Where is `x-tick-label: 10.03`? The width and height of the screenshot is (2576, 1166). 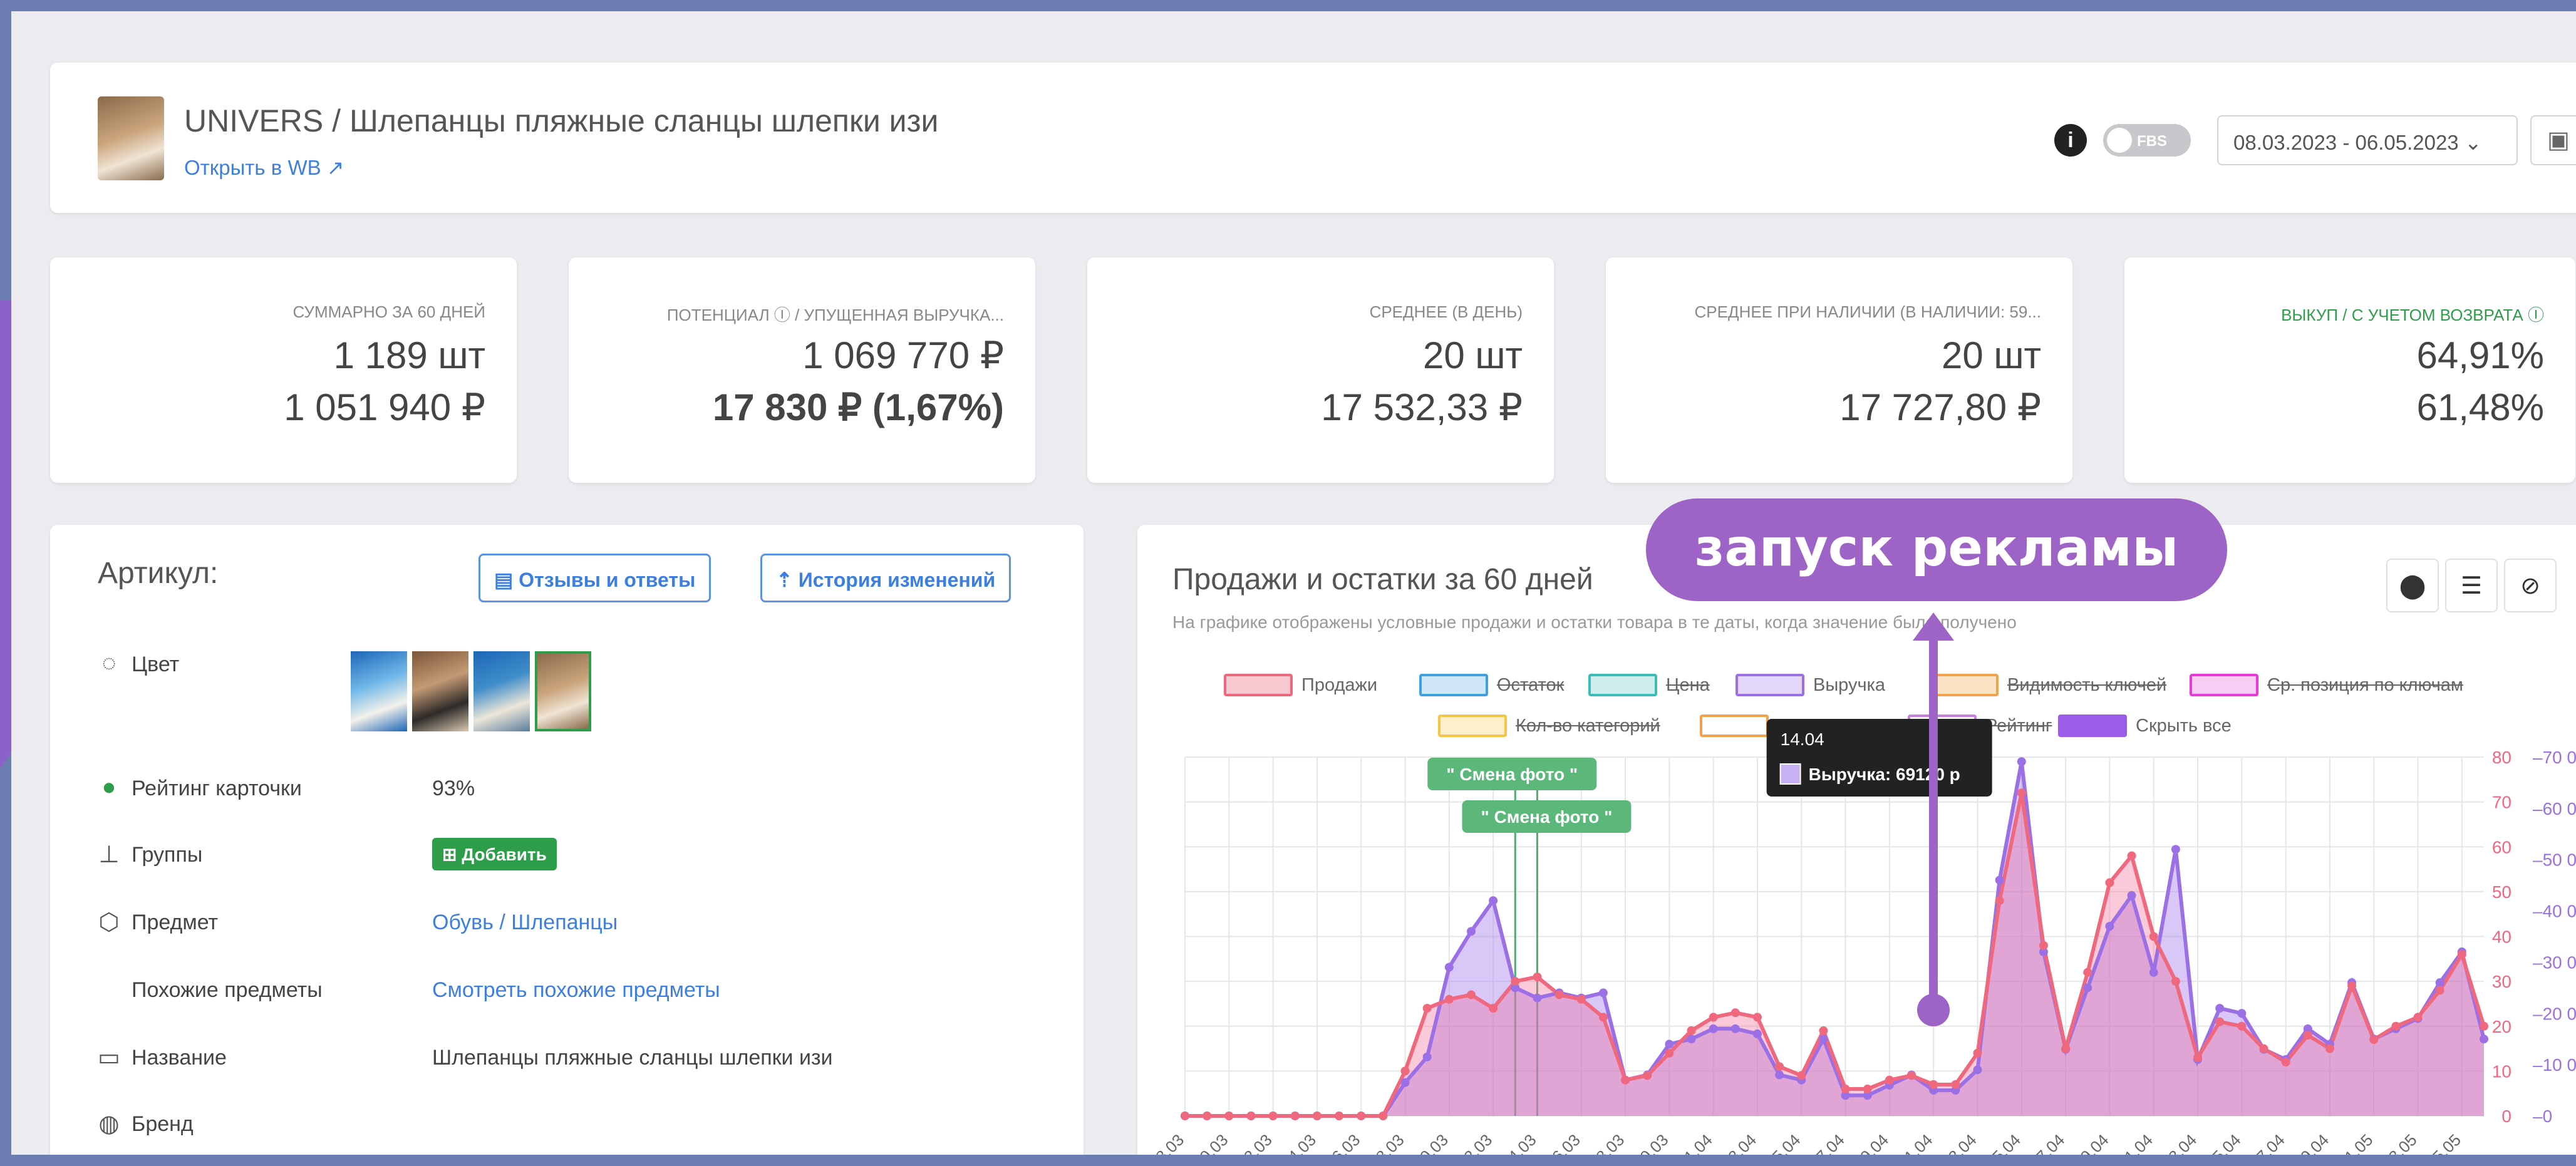
x-tick-label: 10.03 is located at coordinates (1210, 1142).